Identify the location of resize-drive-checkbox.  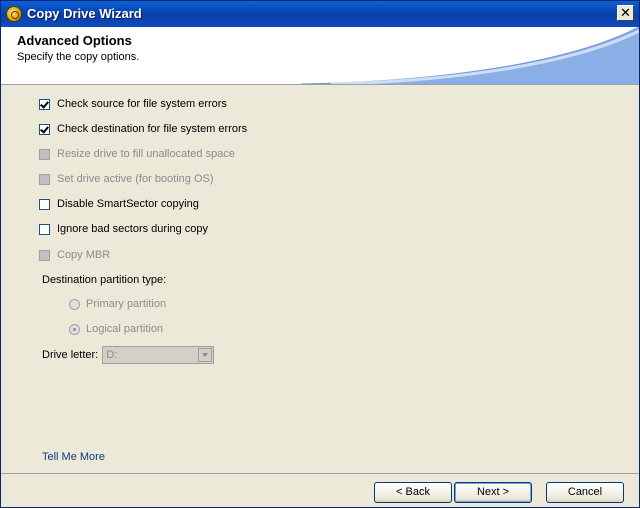
(44, 154).